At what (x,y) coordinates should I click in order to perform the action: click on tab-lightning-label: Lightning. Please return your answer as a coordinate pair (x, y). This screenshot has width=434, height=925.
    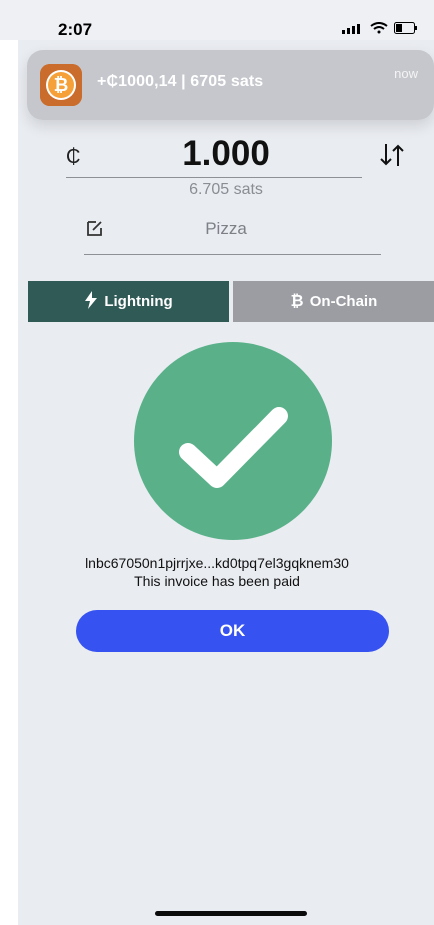
    Looking at the image, I should click on (138, 301).